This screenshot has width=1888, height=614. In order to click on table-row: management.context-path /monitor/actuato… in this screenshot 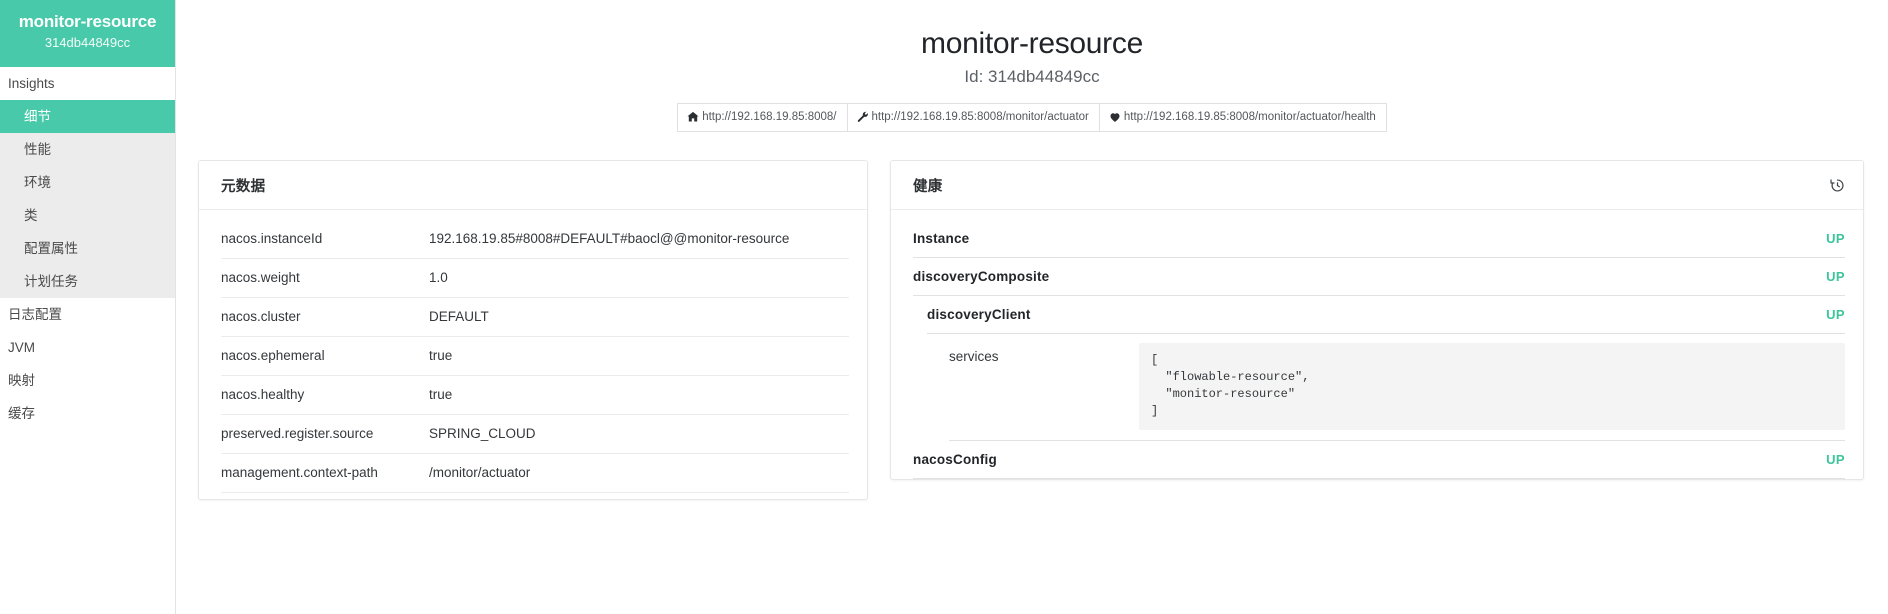, I will do `click(535, 473)`.